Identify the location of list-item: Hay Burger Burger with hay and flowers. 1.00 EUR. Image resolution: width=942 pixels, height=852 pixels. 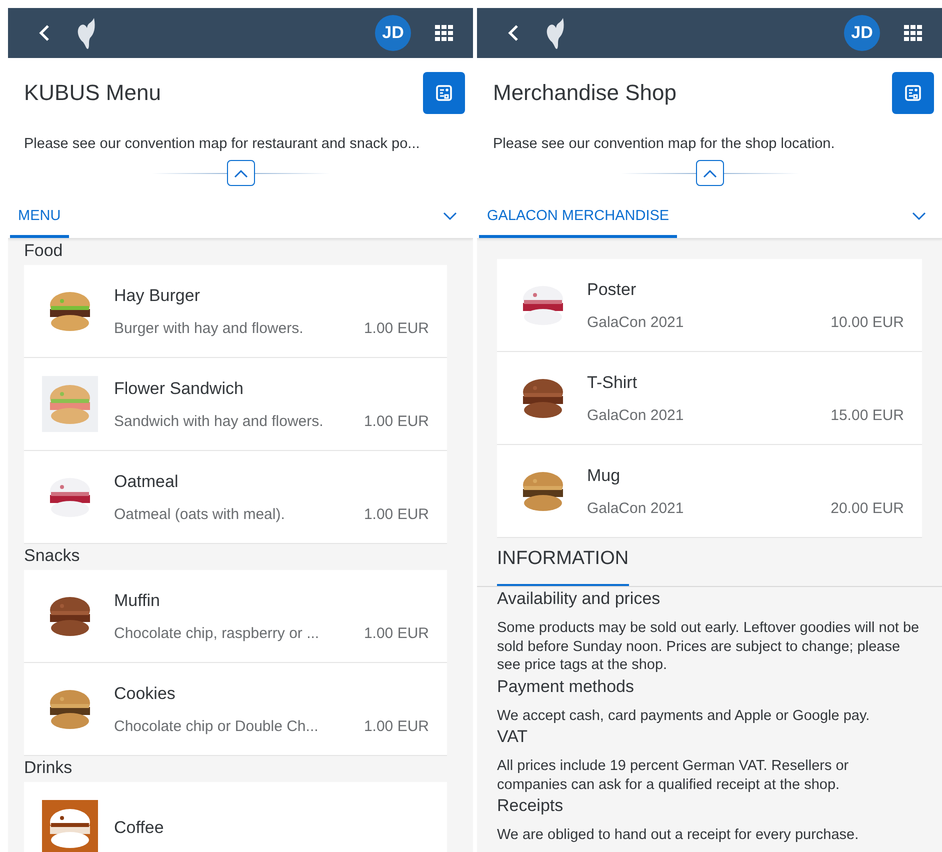
(235, 311).